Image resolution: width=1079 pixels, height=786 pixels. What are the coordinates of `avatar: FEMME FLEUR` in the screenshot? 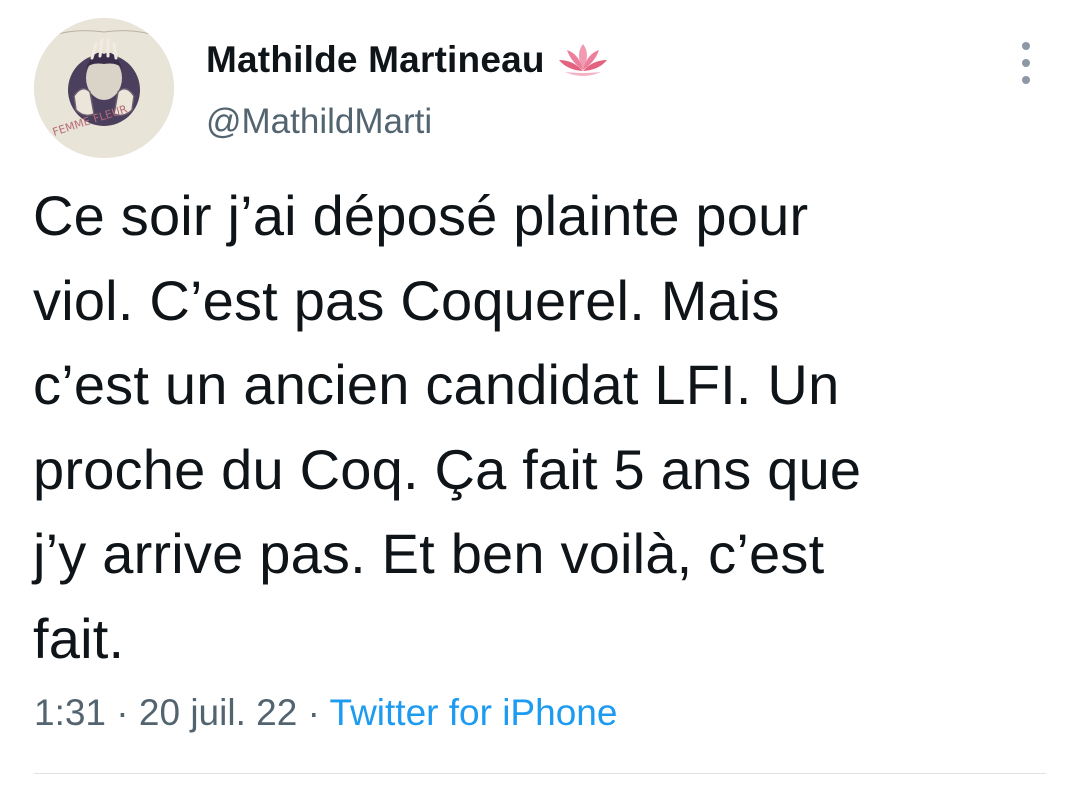 It's located at (104, 88).